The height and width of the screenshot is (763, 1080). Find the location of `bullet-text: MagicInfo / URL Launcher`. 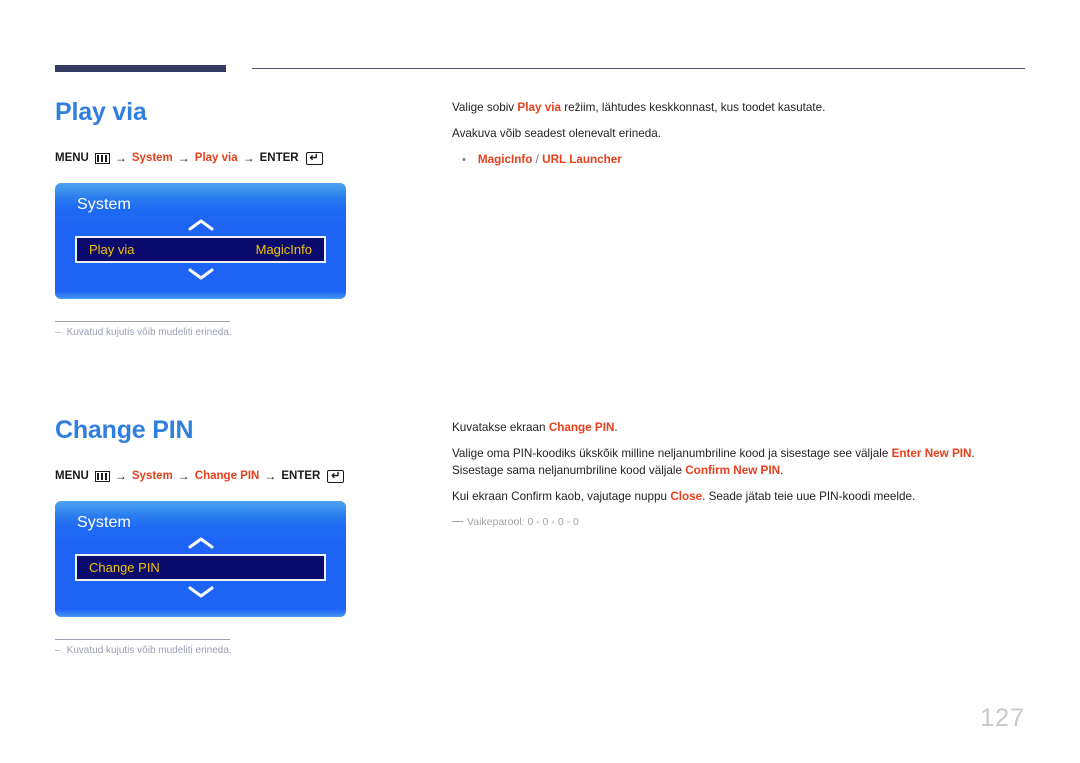

bullet-text: MagicInfo / URL Launcher is located at coordinates (550, 161).